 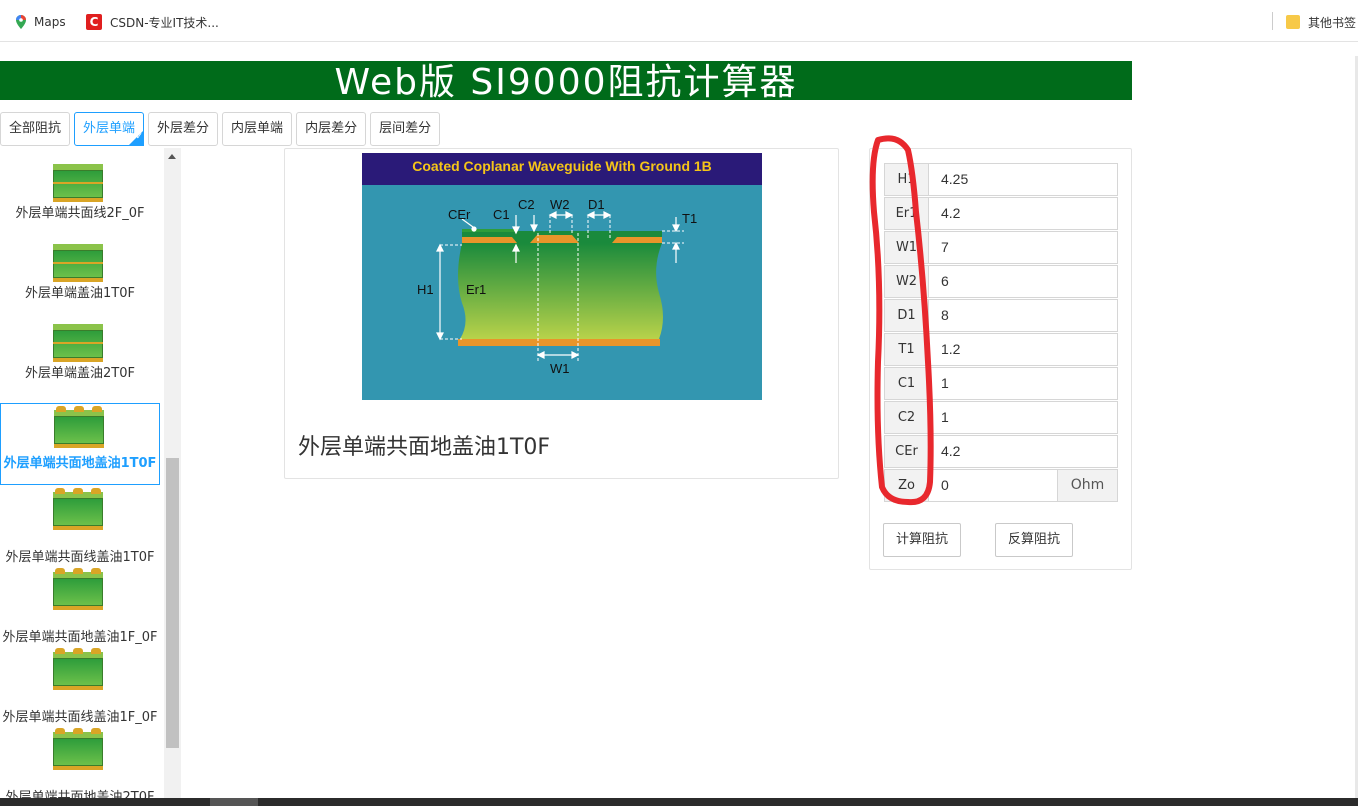 What do you see at coordinates (560, 368) in the screenshot?
I see `label-w1: W1` at bounding box center [560, 368].